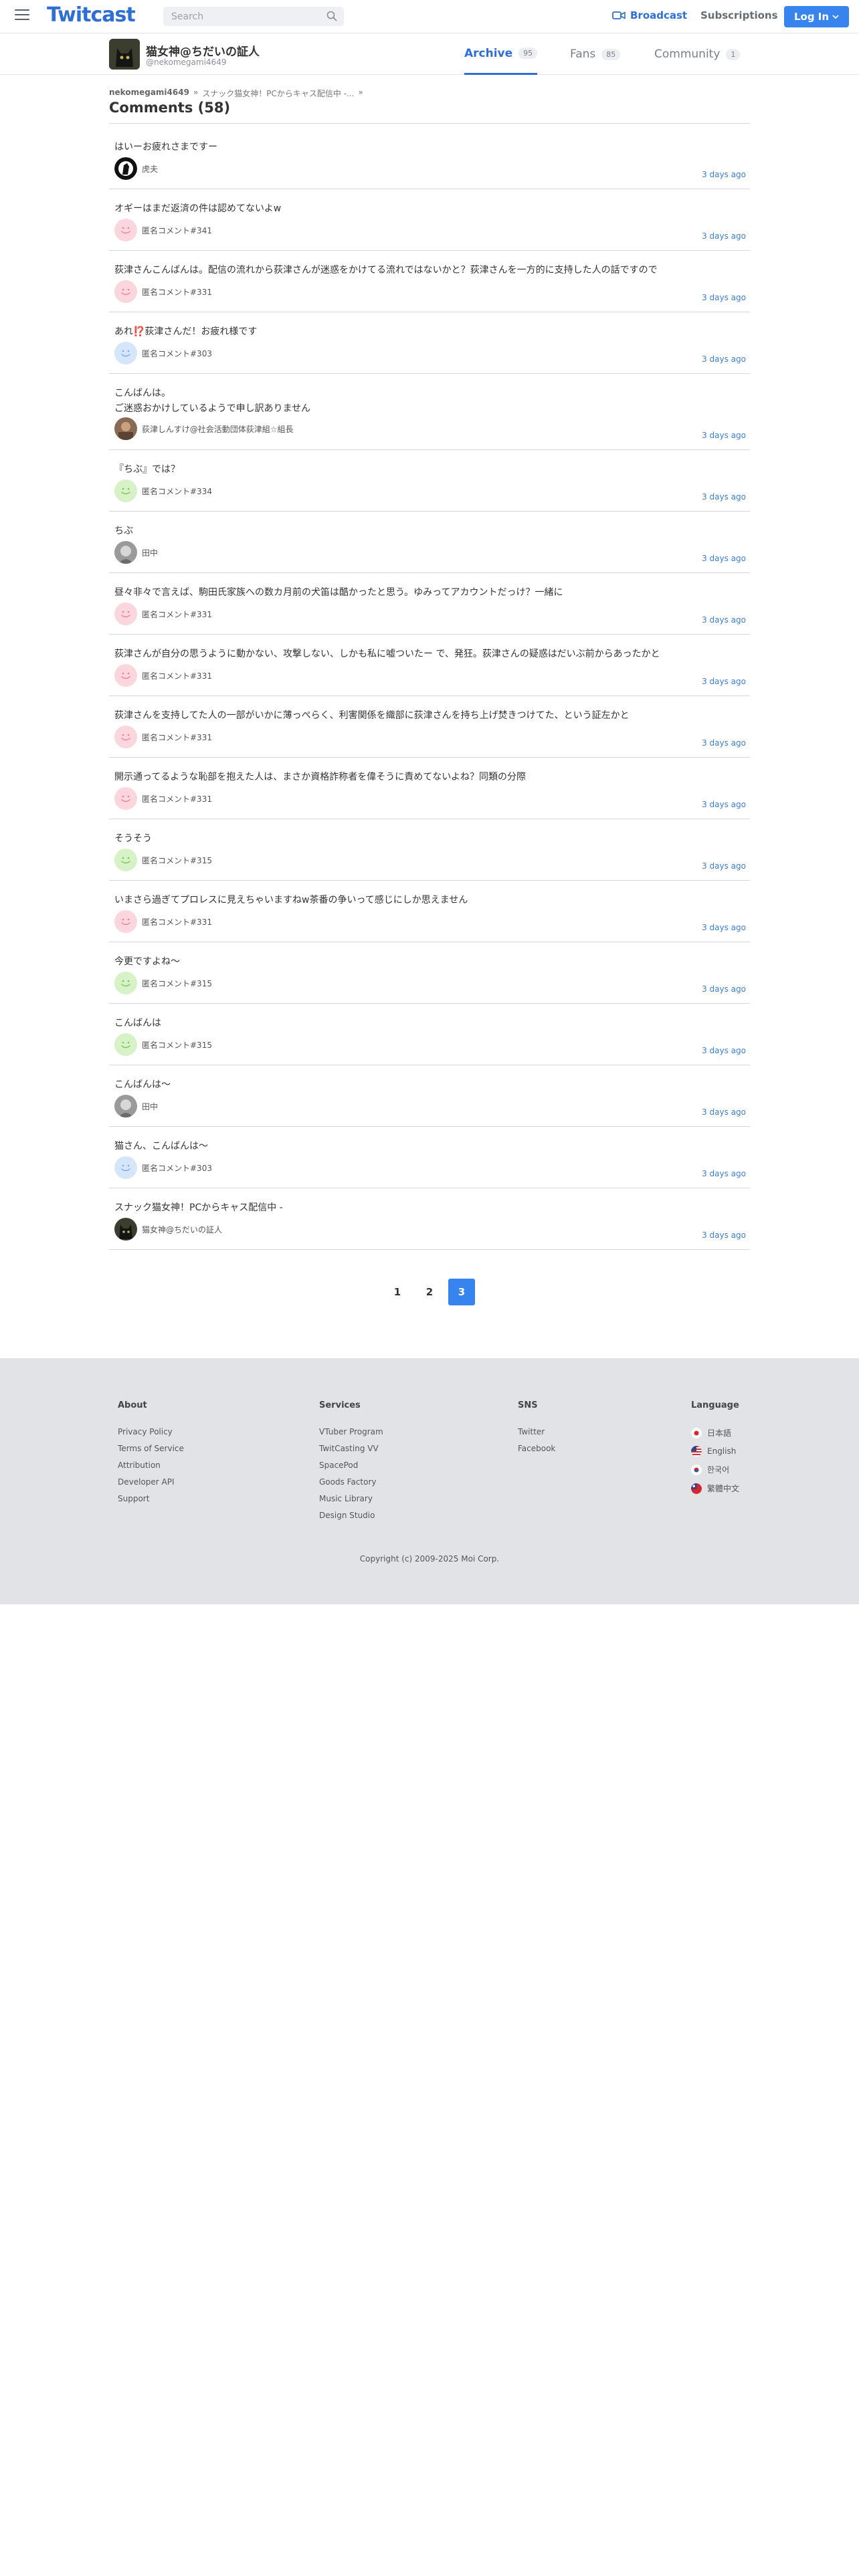 This screenshot has width=859, height=2576. What do you see at coordinates (22, 16) in the screenshot?
I see `hamburger-menu-icon` at bounding box center [22, 16].